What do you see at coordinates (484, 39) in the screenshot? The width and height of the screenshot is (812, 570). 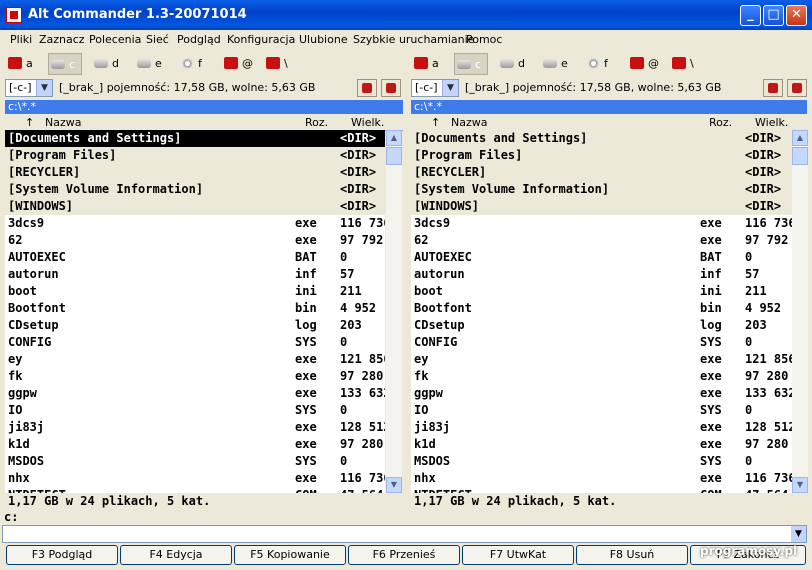 I see `menu-pomoc: Pomoc` at bounding box center [484, 39].